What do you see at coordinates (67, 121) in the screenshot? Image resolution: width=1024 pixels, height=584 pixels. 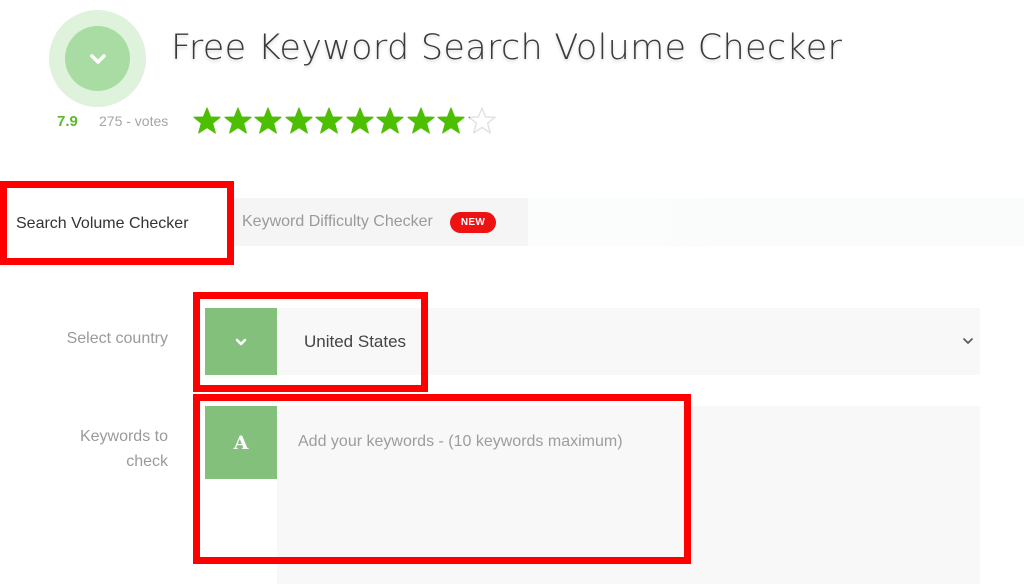 I see `rating-value: 7.9` at bounding box center [67, 121].